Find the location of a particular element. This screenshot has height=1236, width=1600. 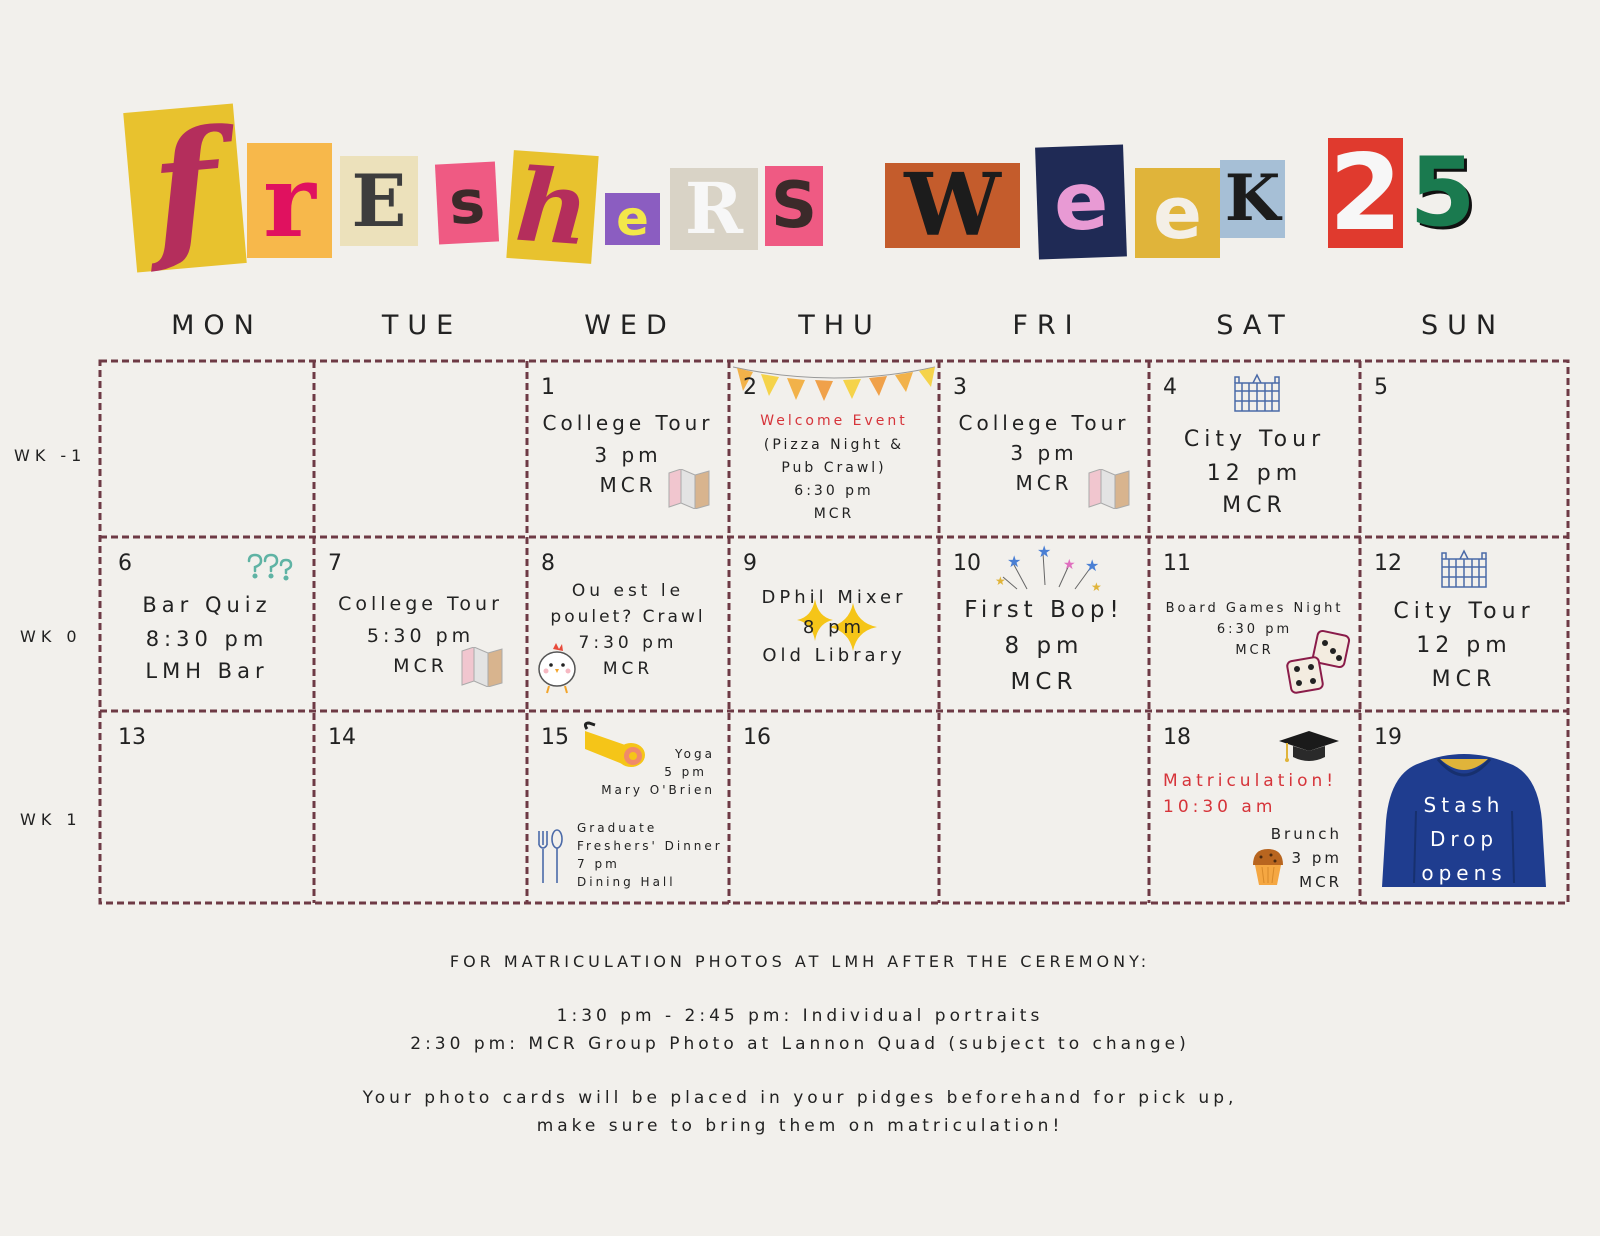

calendar-cell: 8 Ou est le poulet? Crawl 7:30 pm MCR is located at coordinates (628, 624).